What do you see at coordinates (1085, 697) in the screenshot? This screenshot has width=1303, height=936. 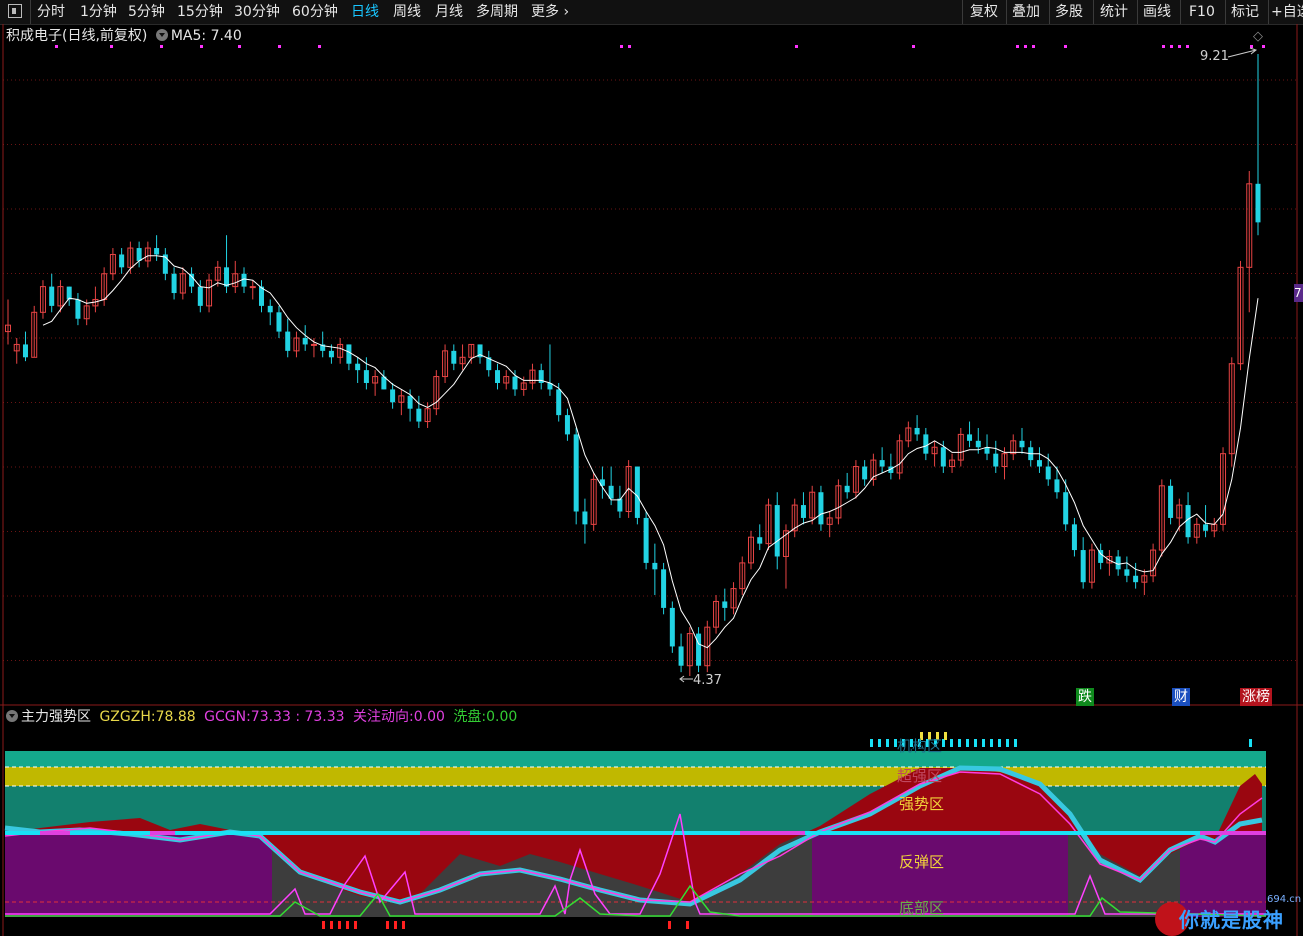 I see `tag-drop: 跌` at bounding box center [1085, 697].